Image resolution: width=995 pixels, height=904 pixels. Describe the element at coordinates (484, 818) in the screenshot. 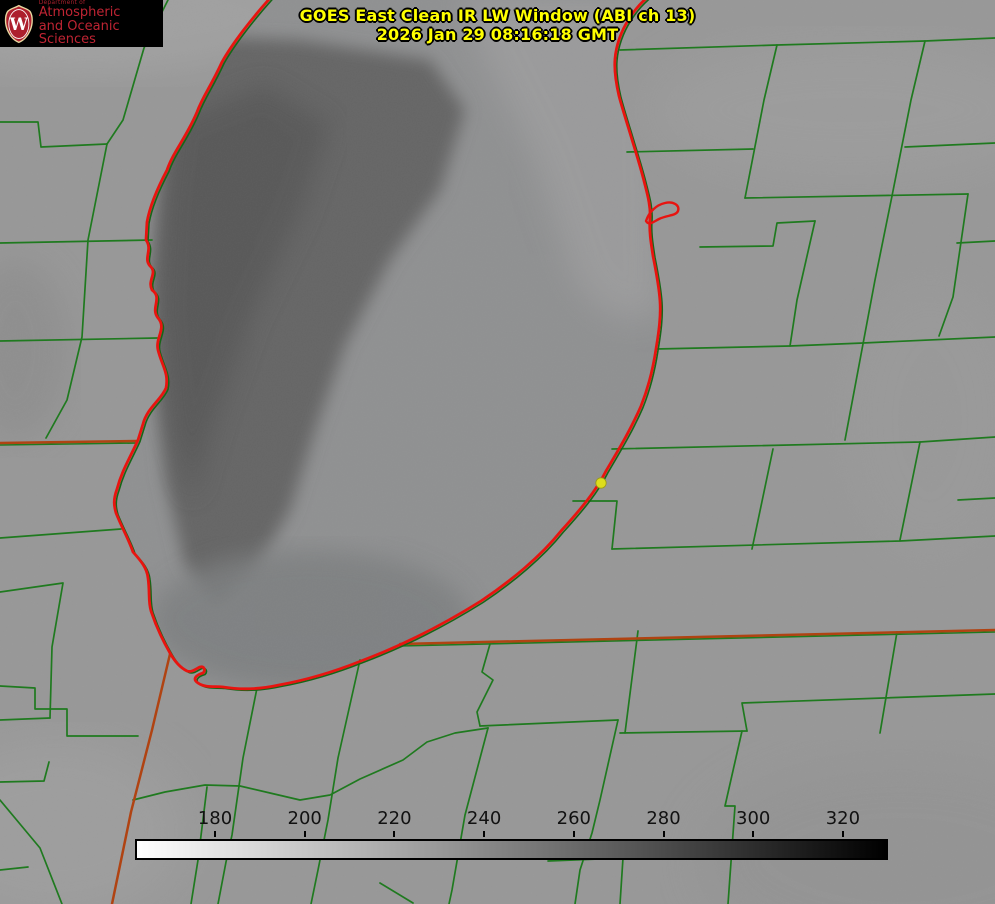

I see `colorbar-tick-label: 240` at that location.